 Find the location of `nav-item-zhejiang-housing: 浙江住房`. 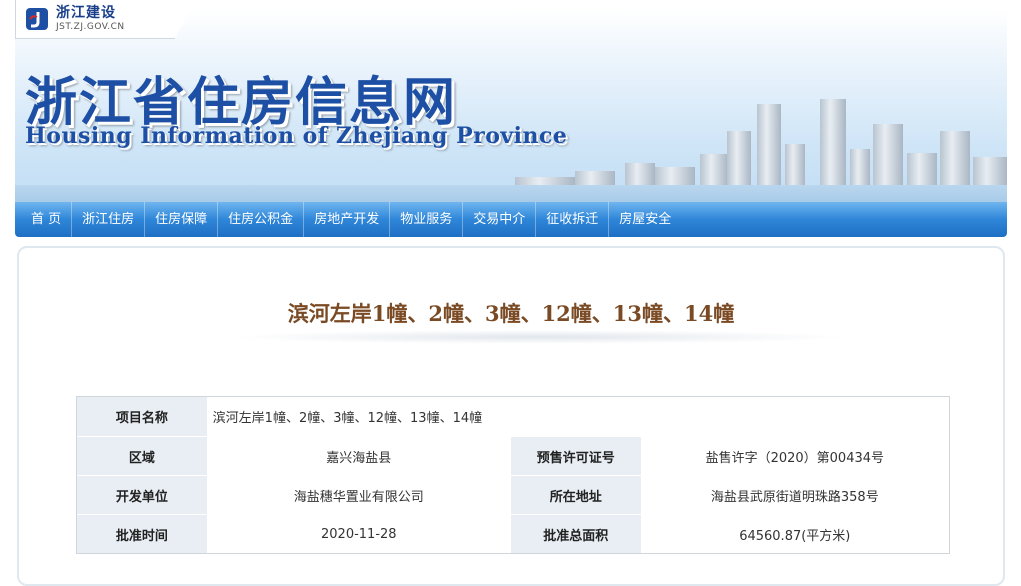

nav-item-zhejiang-housing: 浙江住房 is located at coordinates (109, 219).